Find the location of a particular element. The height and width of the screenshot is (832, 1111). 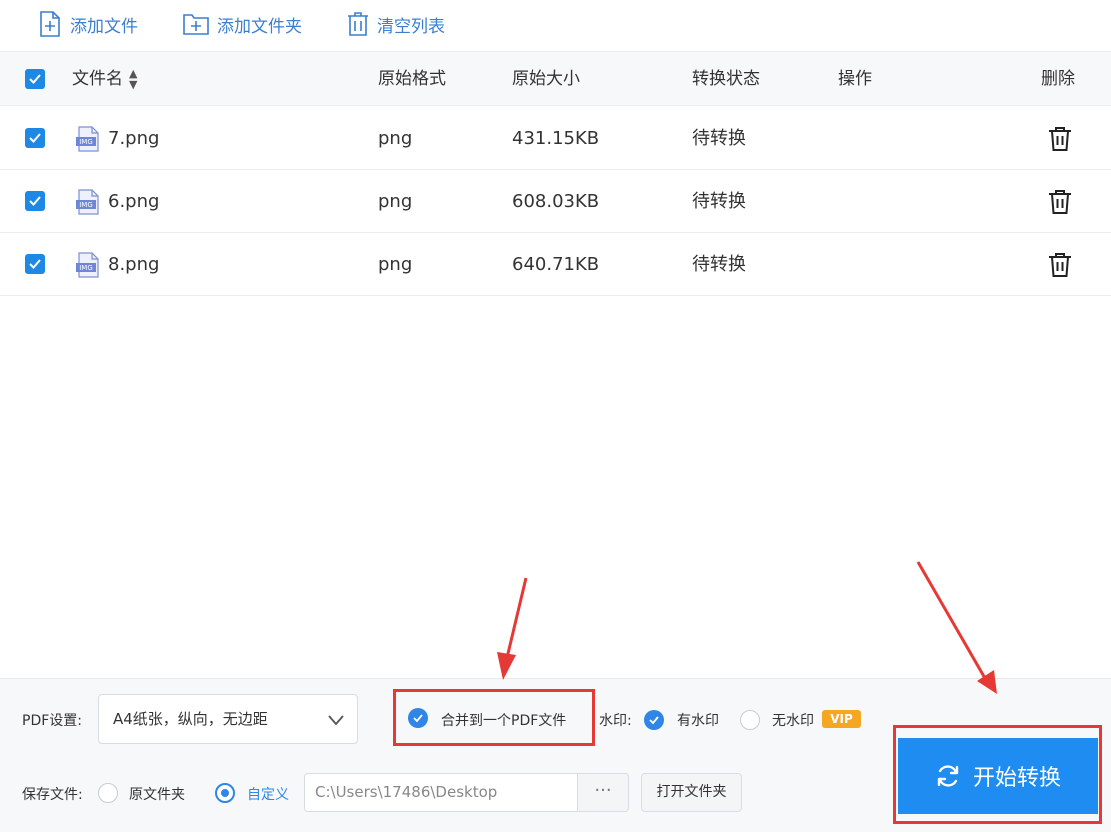

original-folder-label: 原文件夹 is located at coordinates (157, 795).